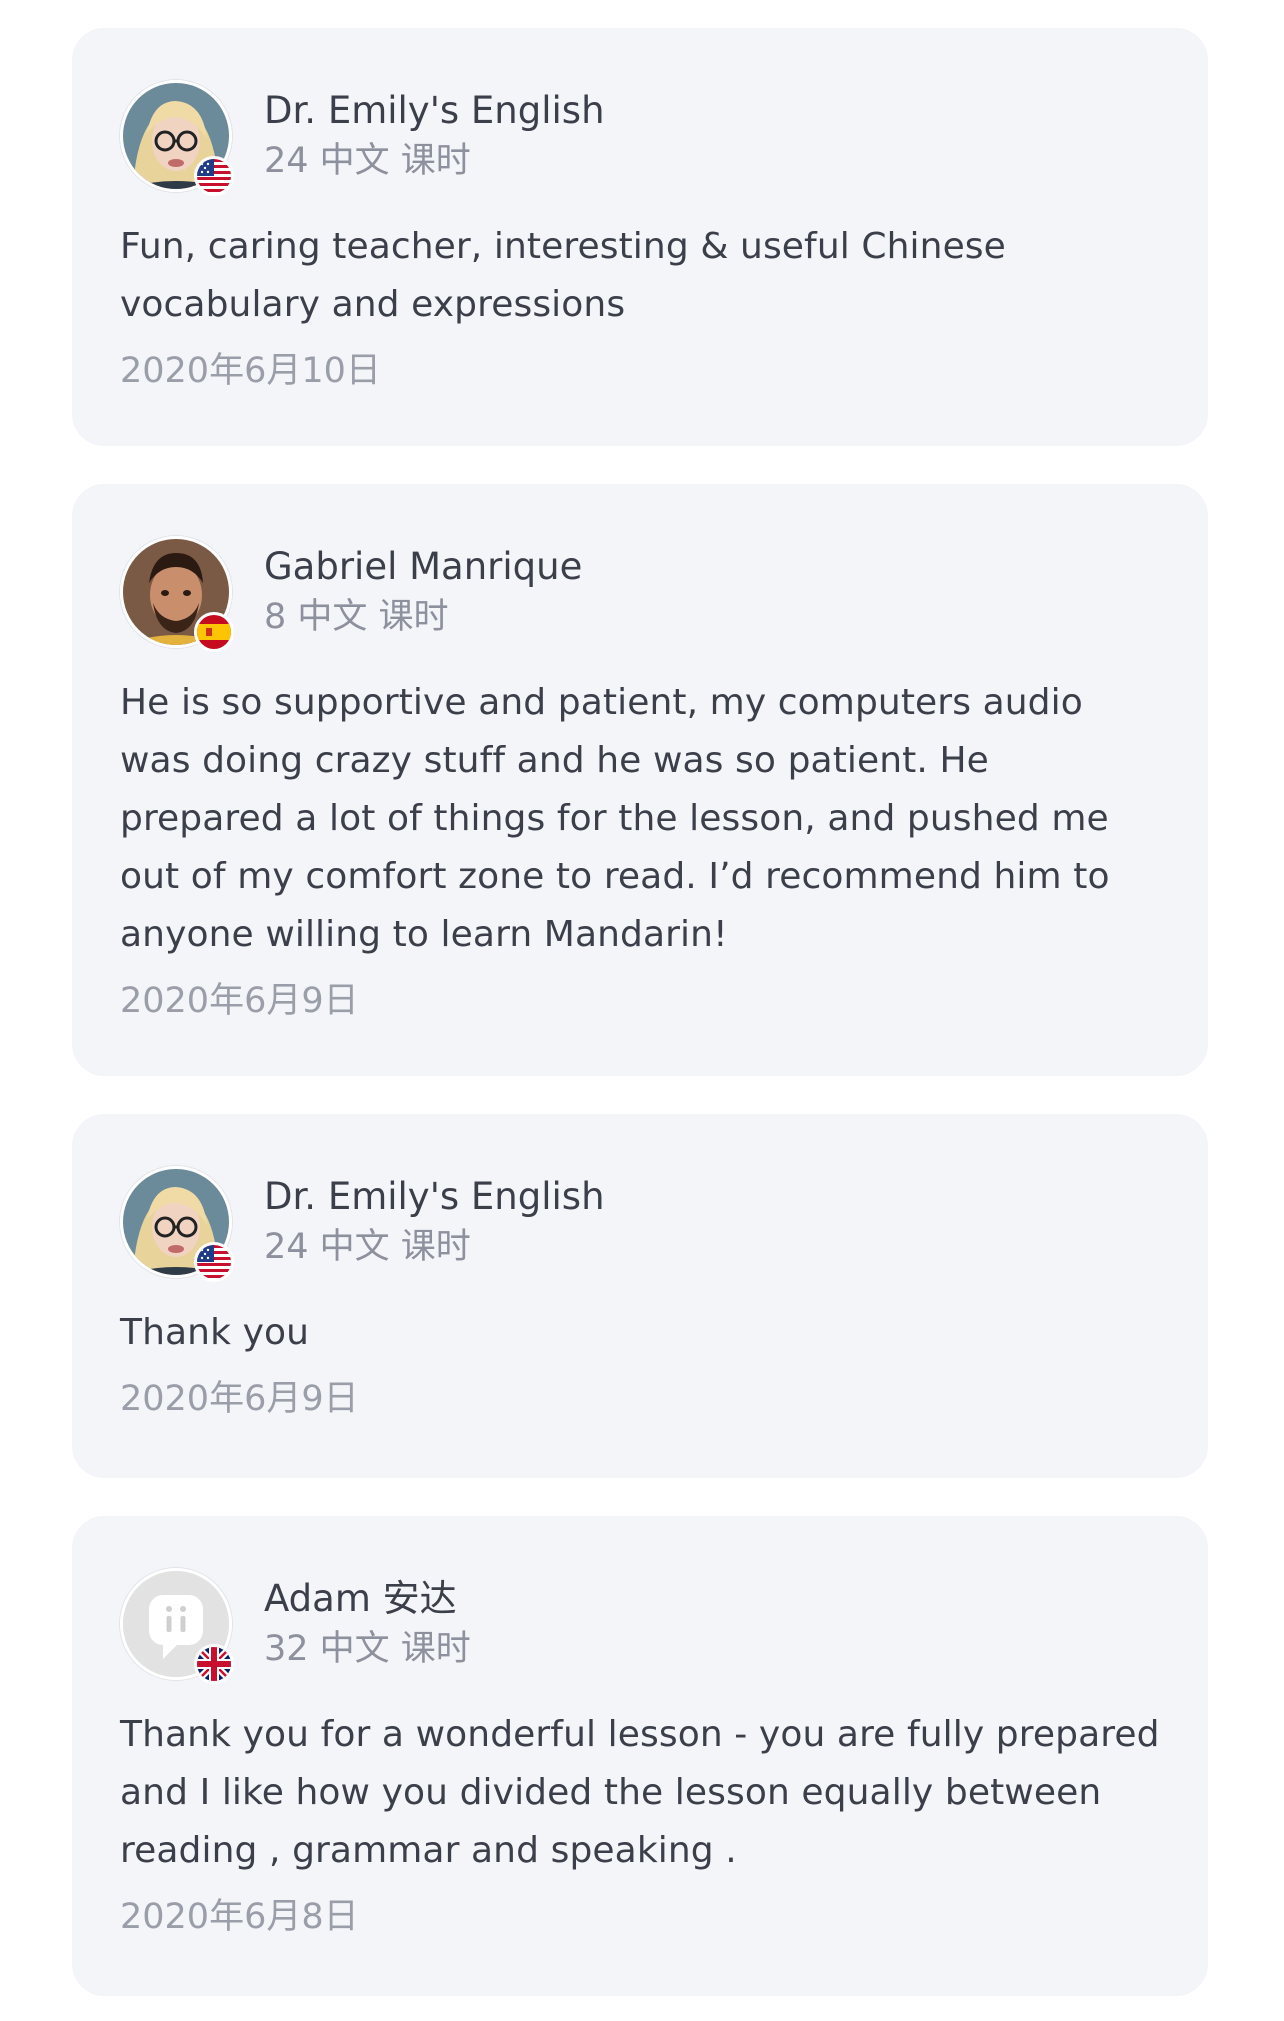 The height and width of the screenshot is (2021, 1284). Describe the element at coordinates (215, 1332) in the screenshot. I see `review-comment: Thank you` at that location.